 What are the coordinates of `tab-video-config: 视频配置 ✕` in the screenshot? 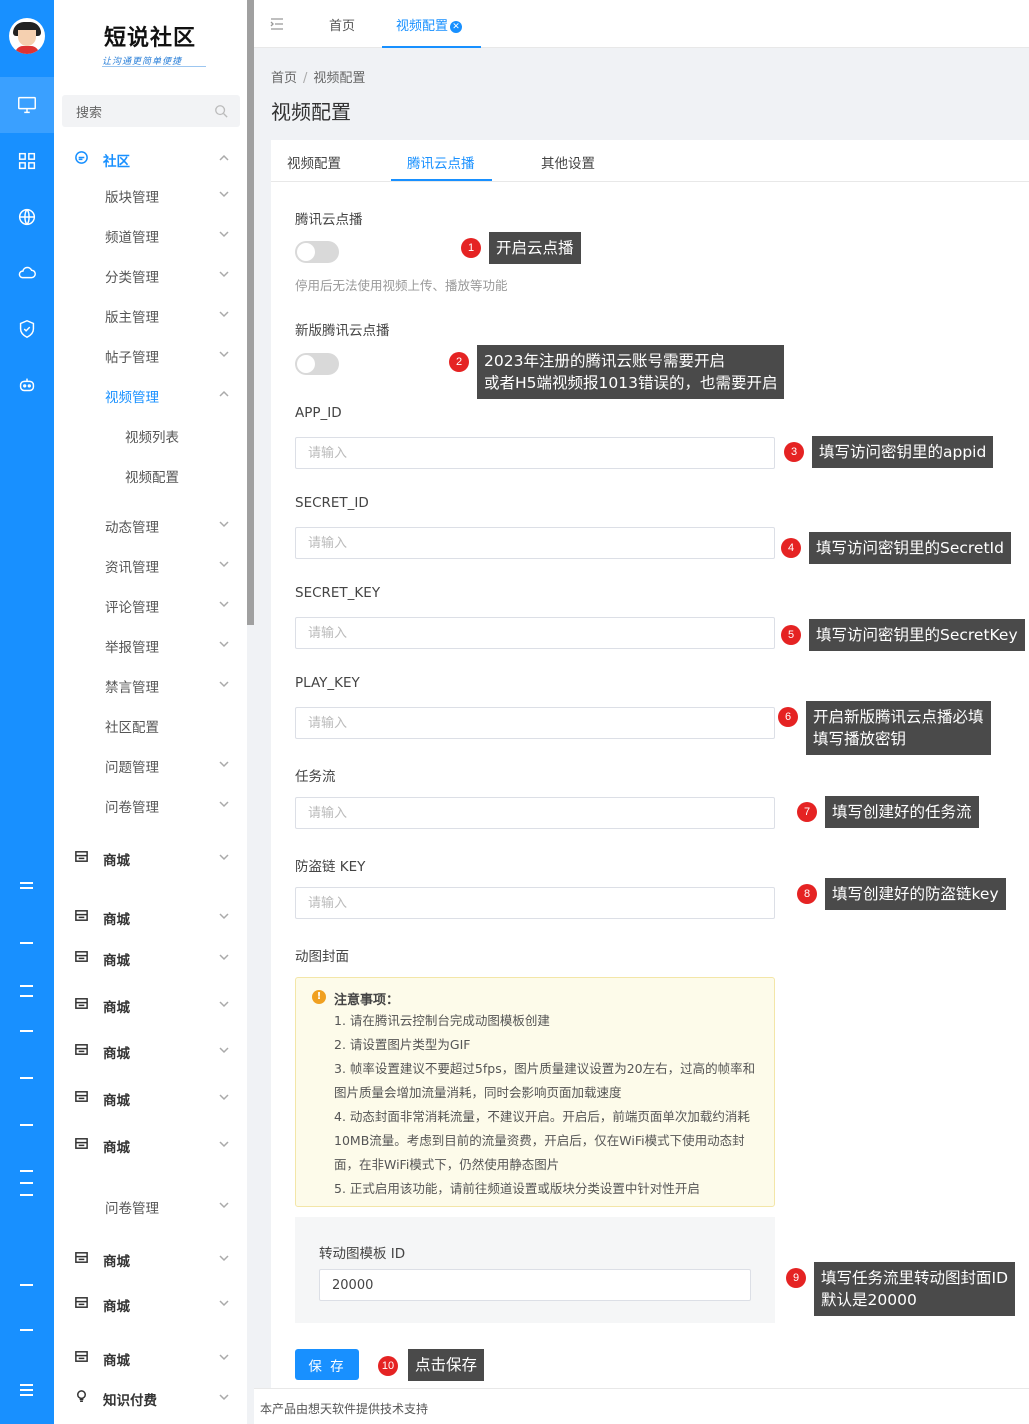 It's located at (429, 24).